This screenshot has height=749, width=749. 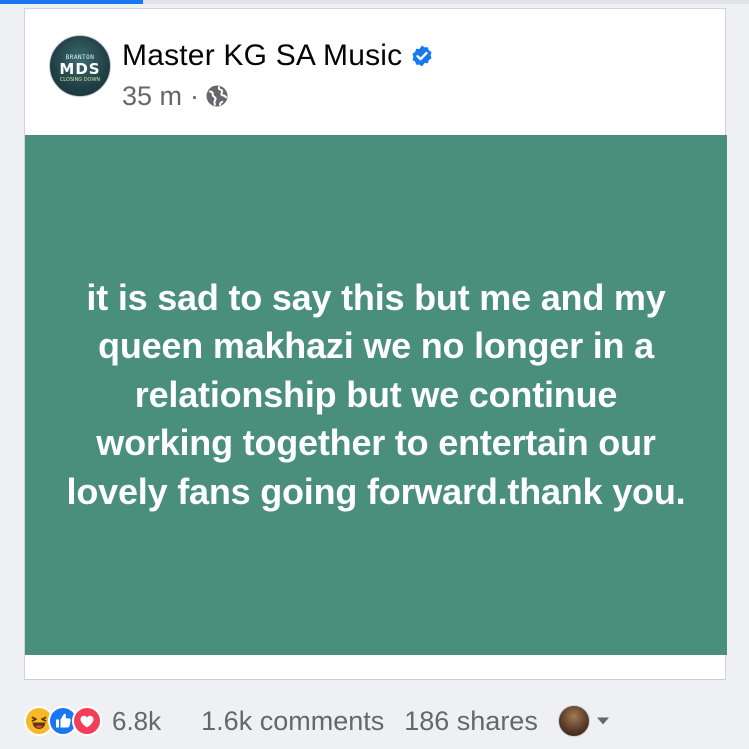 What do you see at coordinates (80, 69) in the screenshot?
I see `avatar-logo-main-text: MDS` at bounding box center [80, 69].